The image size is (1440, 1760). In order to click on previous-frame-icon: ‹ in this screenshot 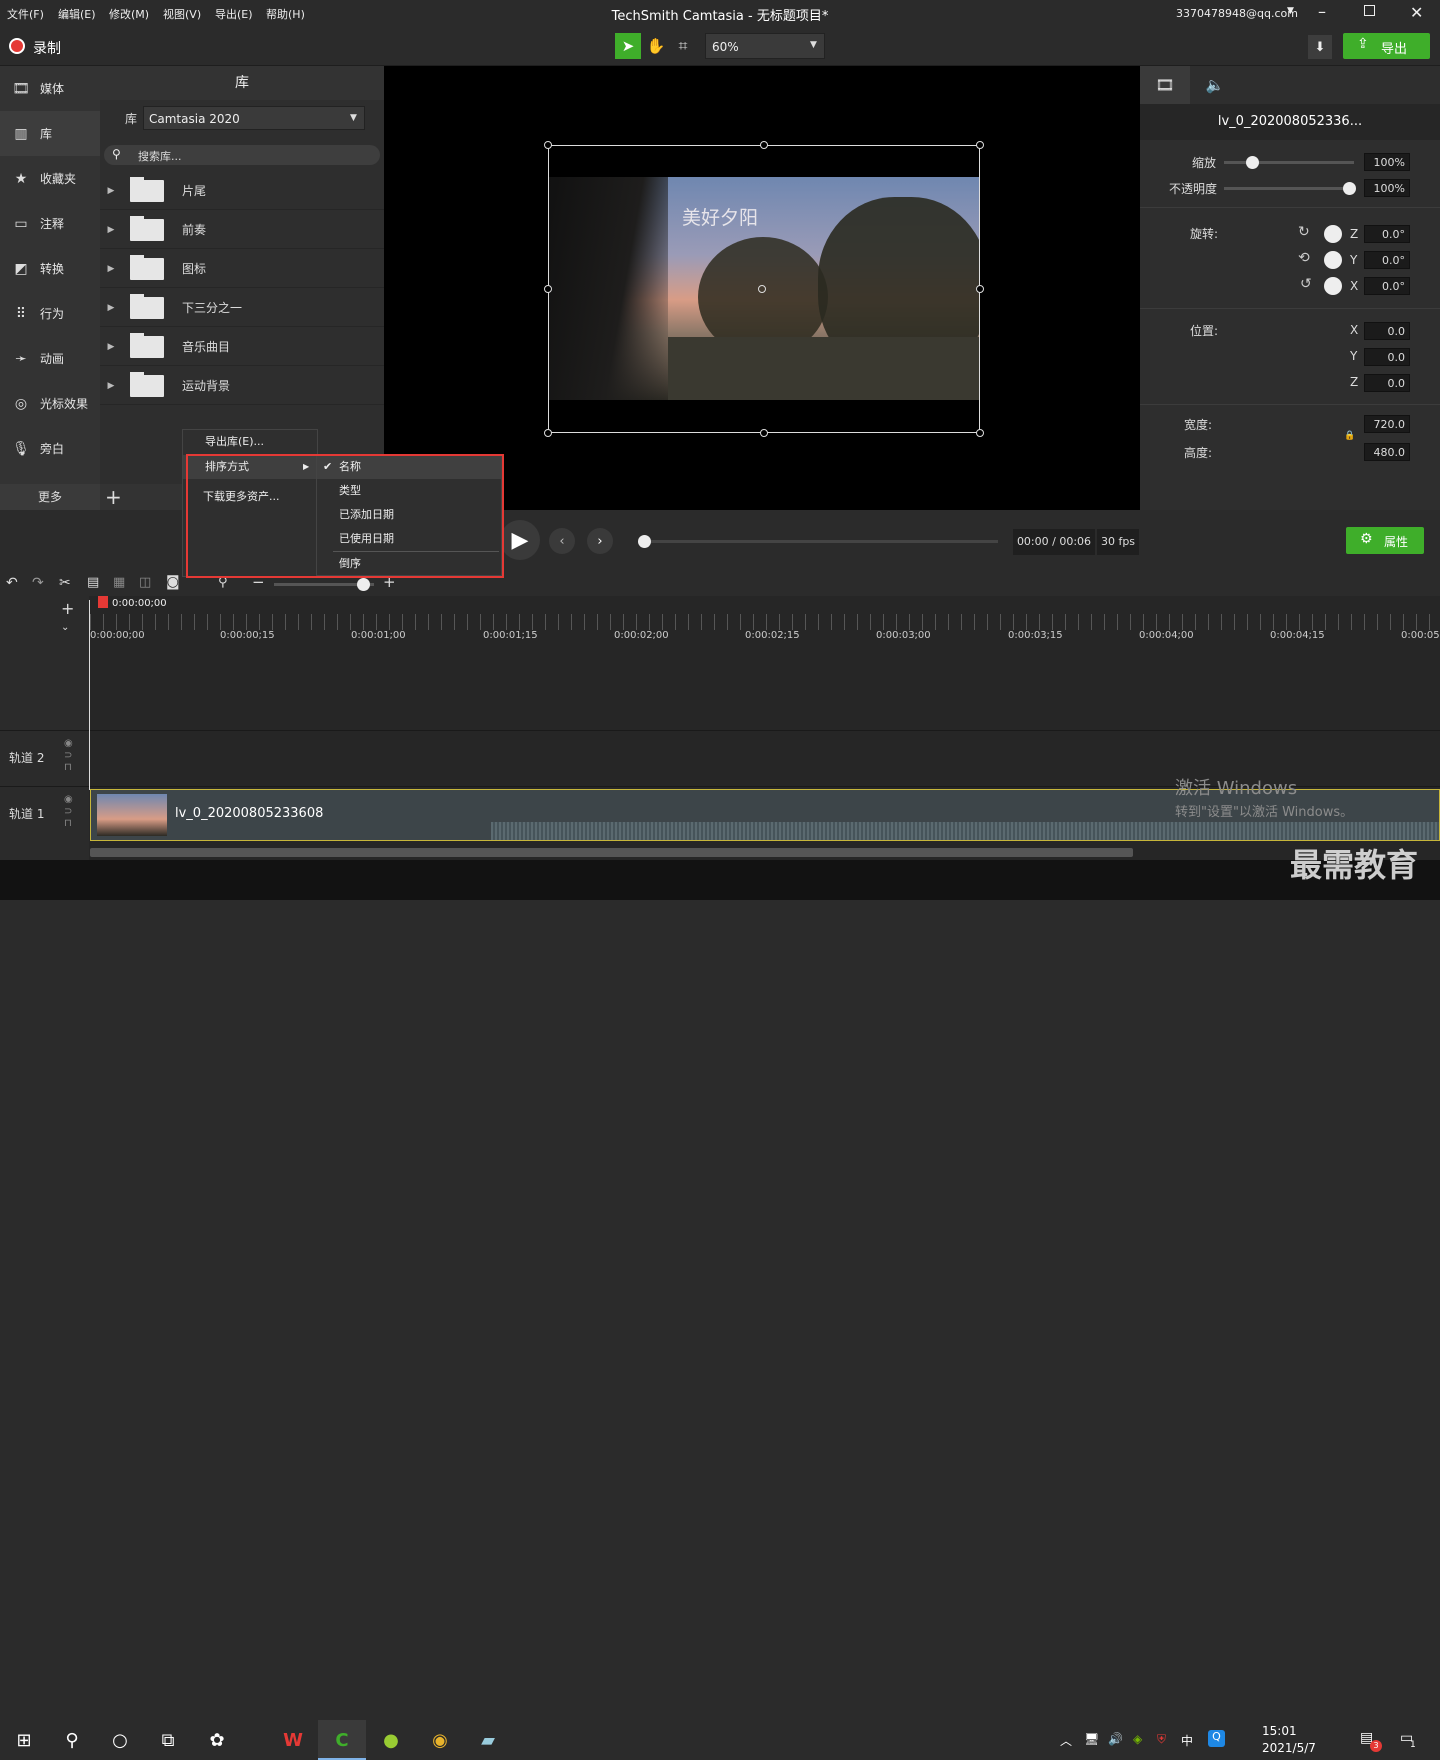, I will do `click(562, 541)`.